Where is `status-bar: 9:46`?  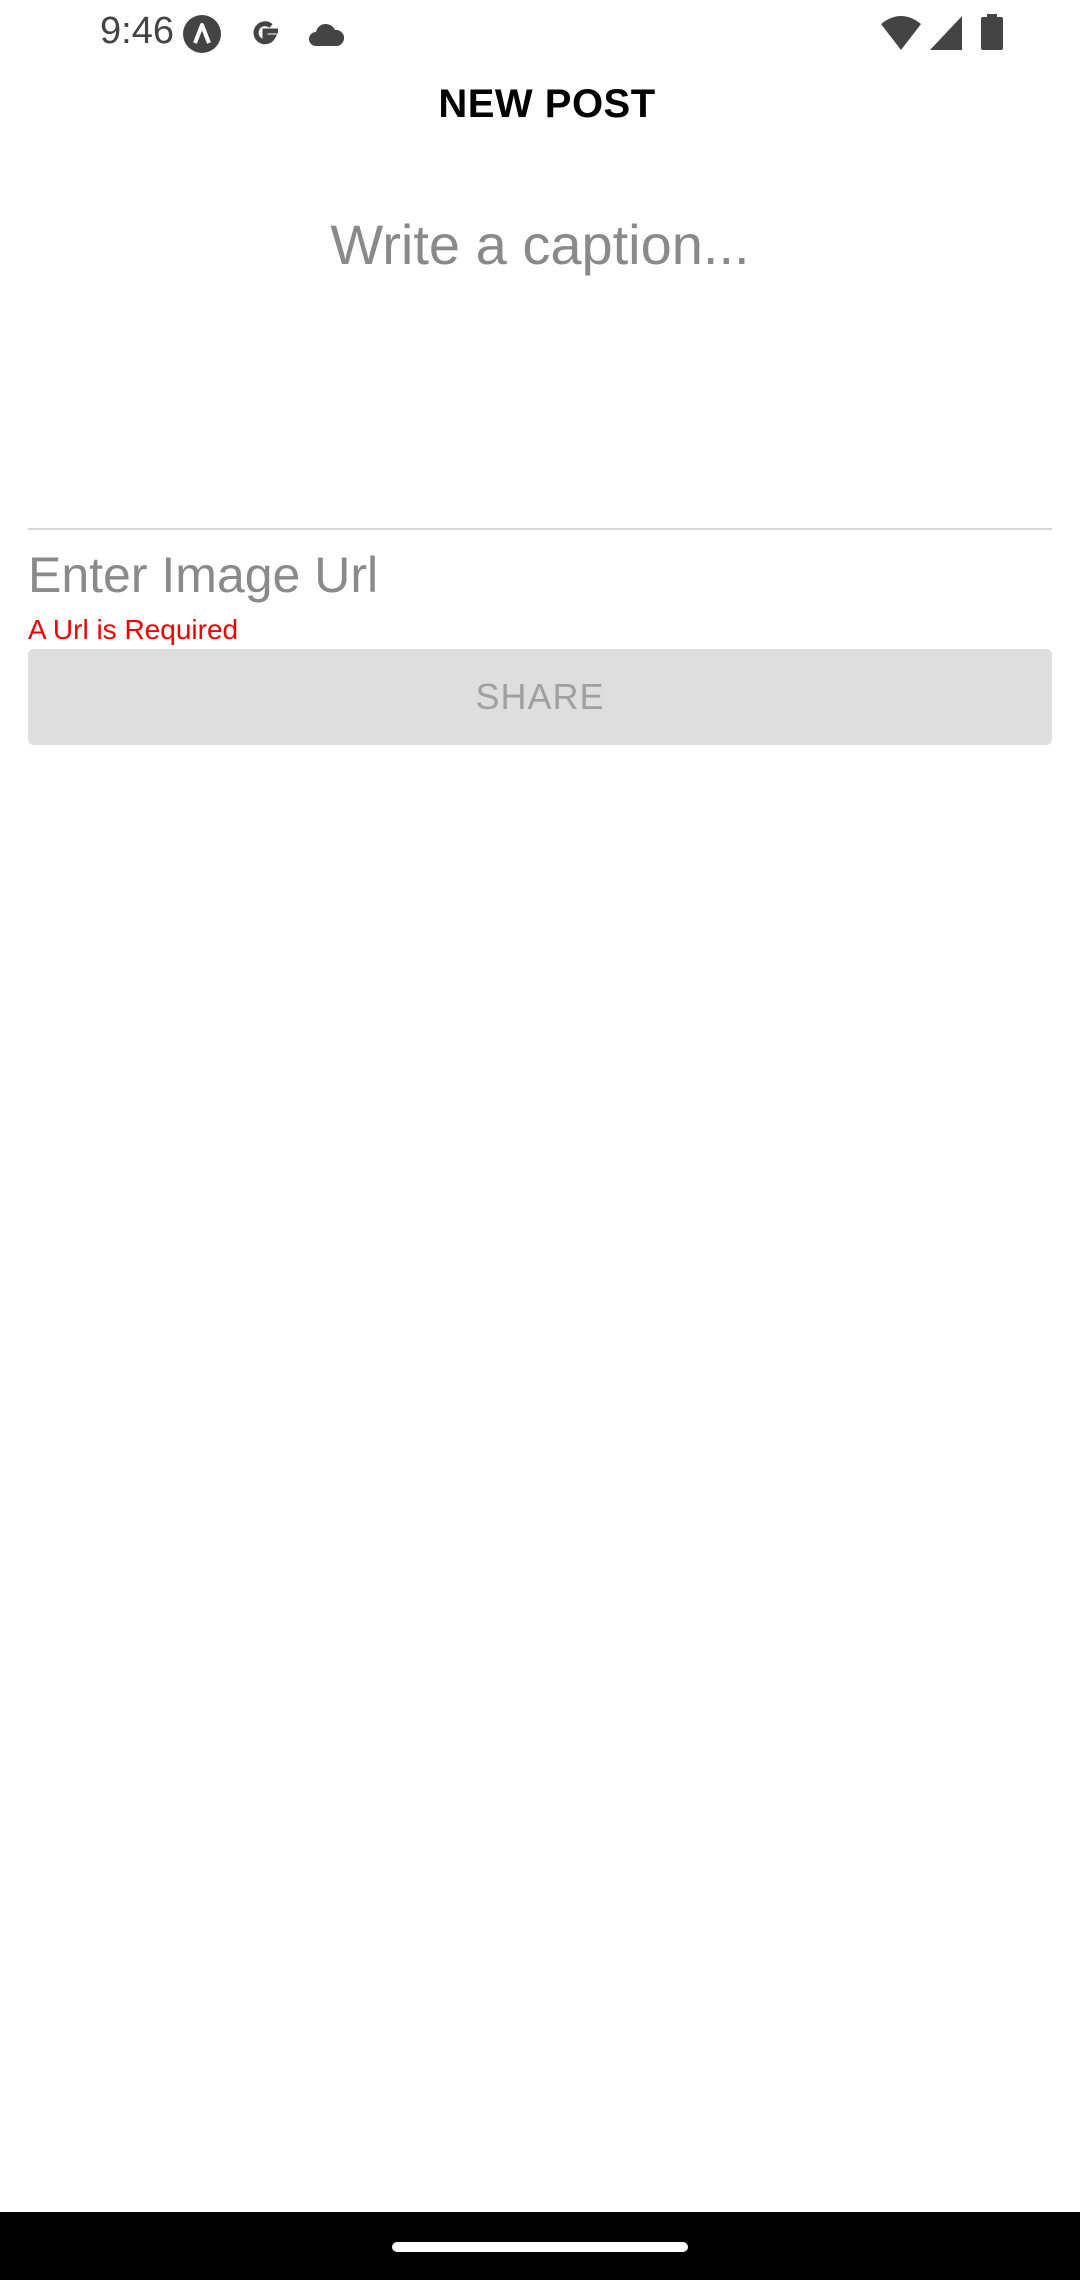 status-bar: 9:46 is located at coordinates (540, 33).